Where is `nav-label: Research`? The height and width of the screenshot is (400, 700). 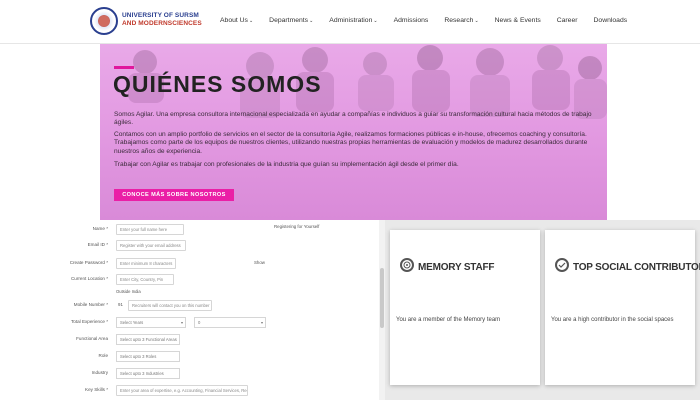
nav-label: Research is located at coordinates (459, 20).